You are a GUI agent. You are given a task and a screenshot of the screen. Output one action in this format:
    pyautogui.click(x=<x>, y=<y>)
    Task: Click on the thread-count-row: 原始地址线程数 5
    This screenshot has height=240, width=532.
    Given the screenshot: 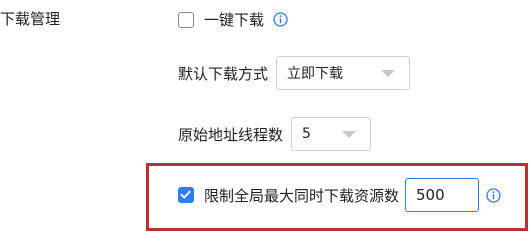 What is the action you would take?
    pyautogui.click(x=275, y=134)
    